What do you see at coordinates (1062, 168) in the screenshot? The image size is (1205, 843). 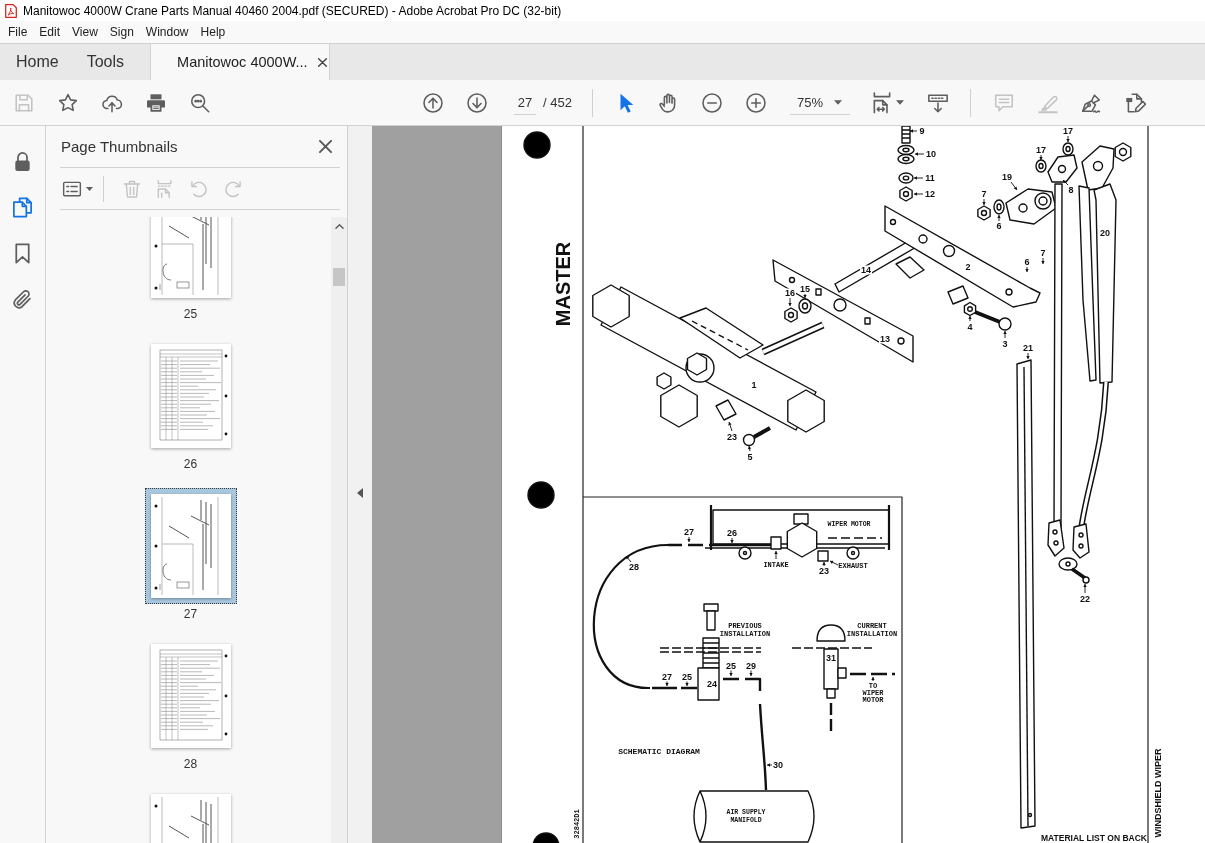 I see `pivot-block` at bounding box center [1062, 168].